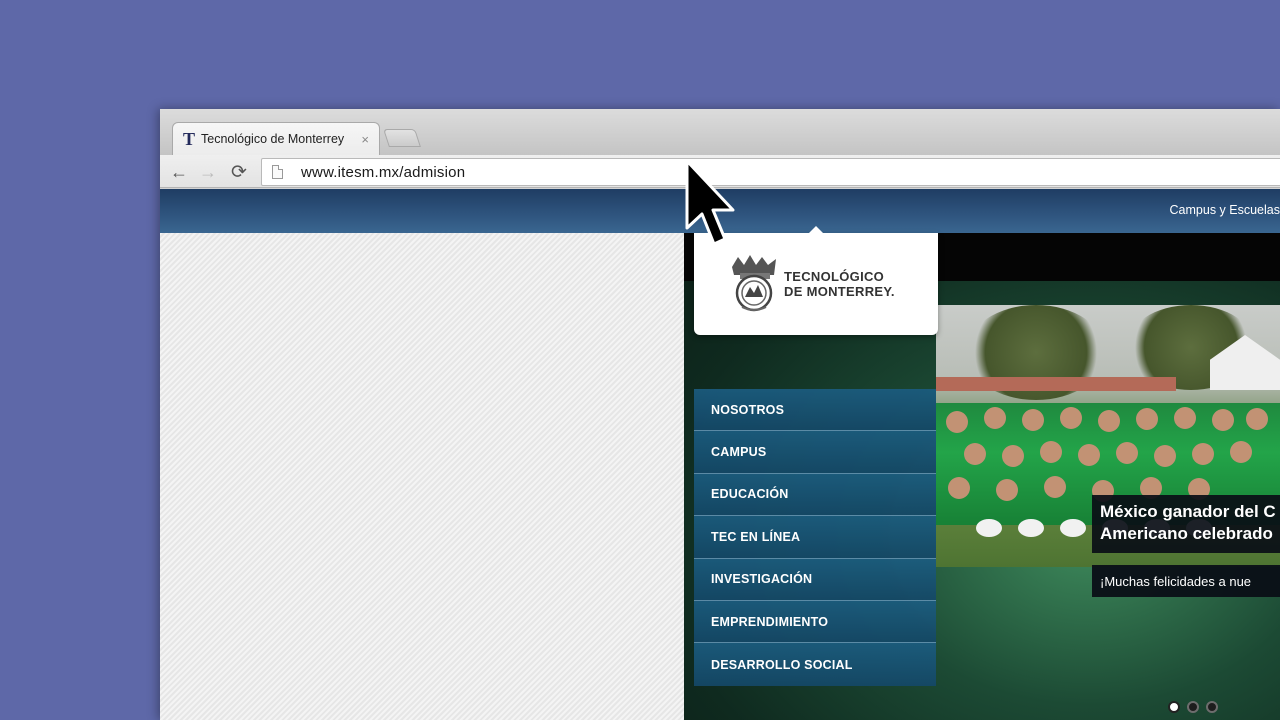 The image size is (1280, 720). Describe the element at coordinates (834, 276) in the screenshot. I see `logo-line-1: TECNOLÓGICO` at that location.